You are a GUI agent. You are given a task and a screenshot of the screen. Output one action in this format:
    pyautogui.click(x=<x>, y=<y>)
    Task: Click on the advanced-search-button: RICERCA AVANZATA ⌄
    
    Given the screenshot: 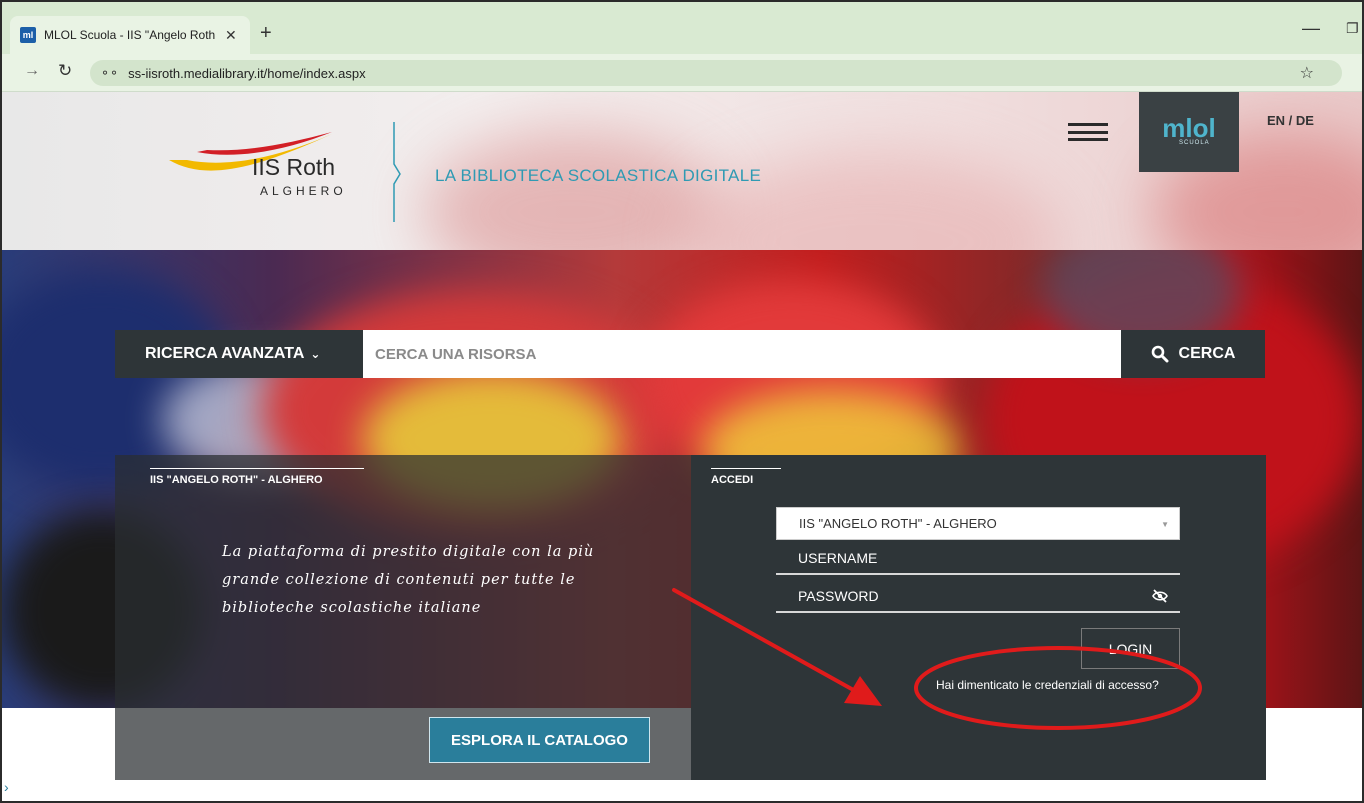 What is the action you would take?
    pyautogui.click(x=239, y=354)
    